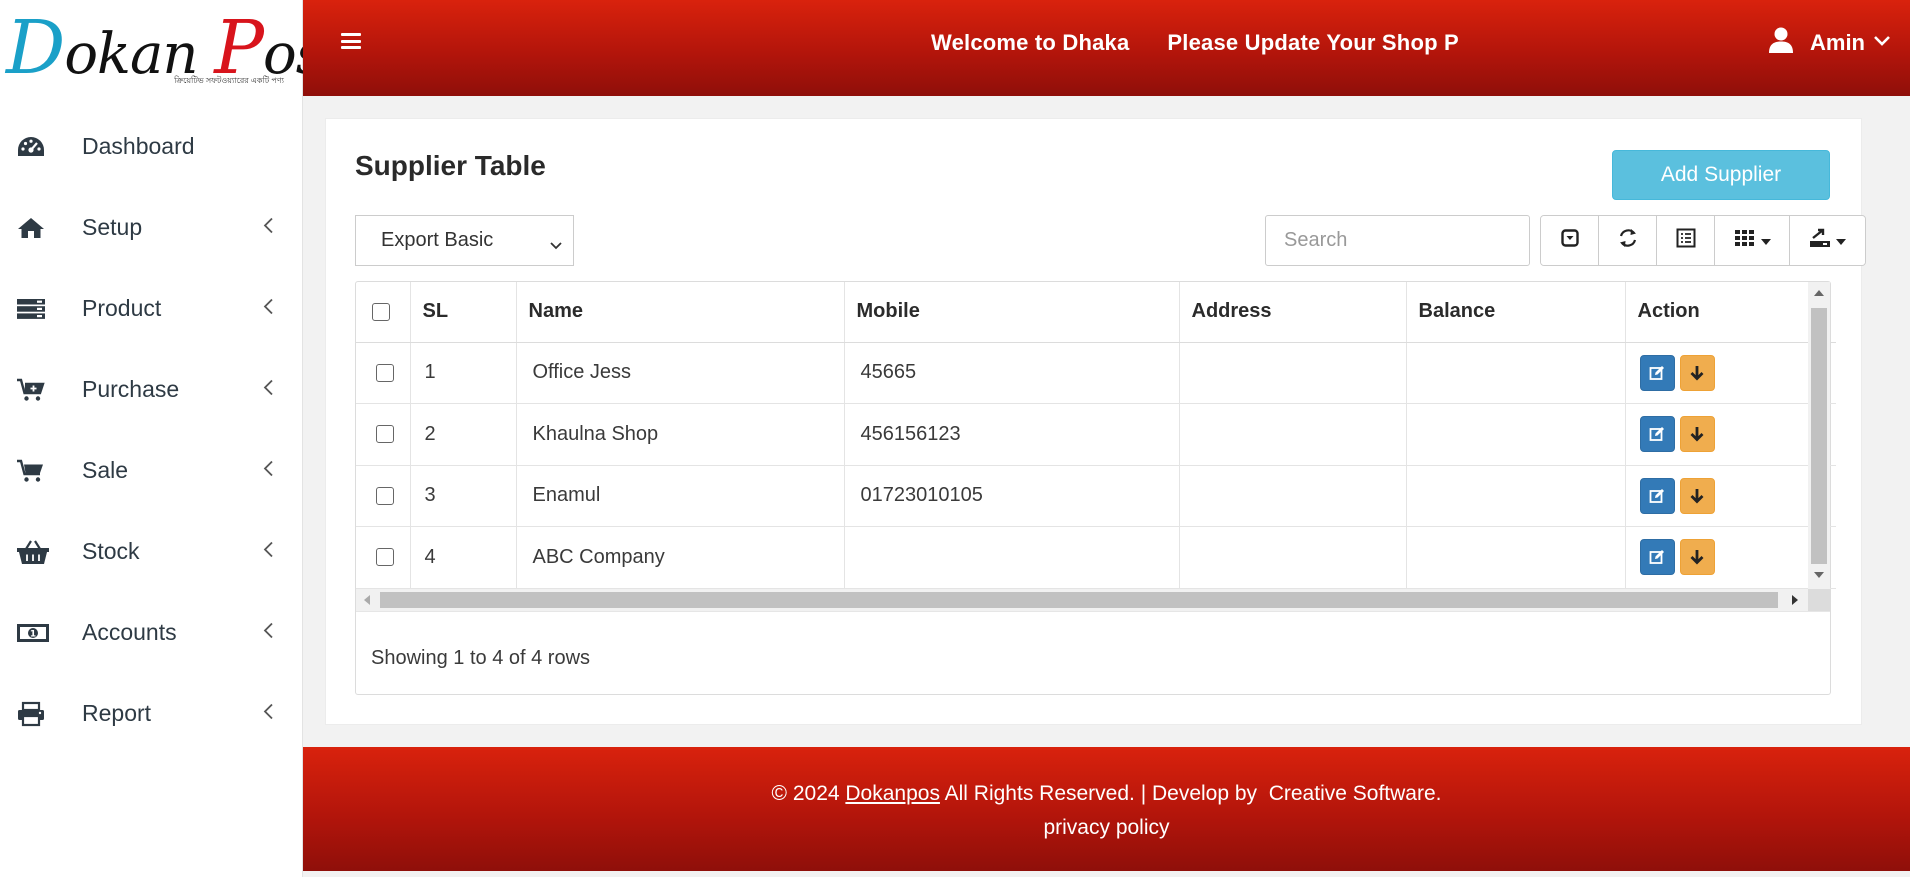  I want to click on sidebar-item-dashboard: Dashboard, so click(151, 146).